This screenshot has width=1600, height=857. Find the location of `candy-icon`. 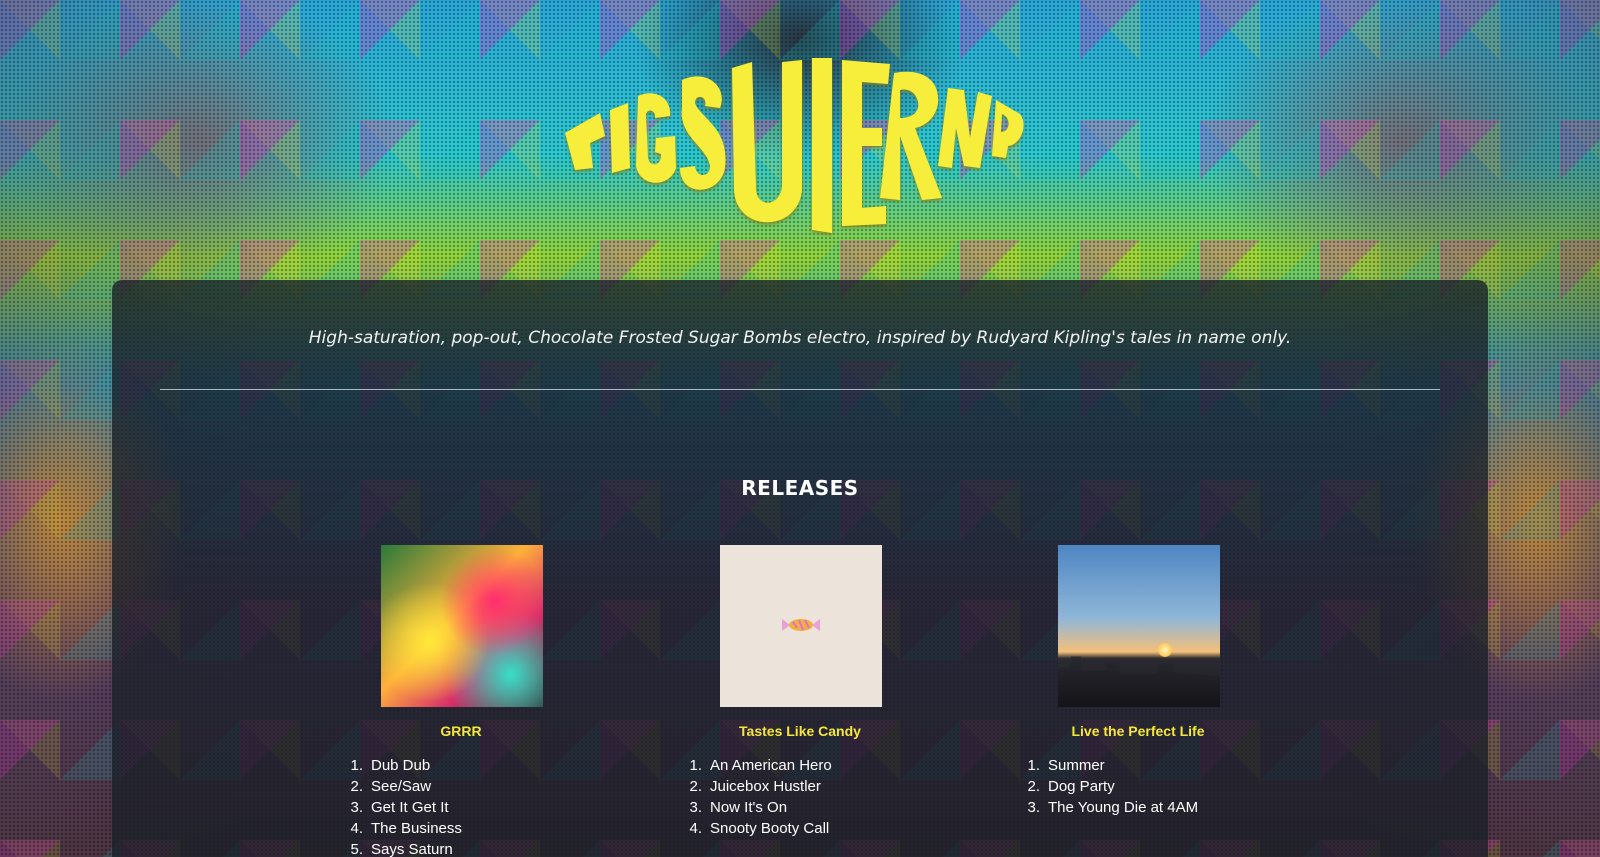

candy-icon is located at coordinates (801, 625).